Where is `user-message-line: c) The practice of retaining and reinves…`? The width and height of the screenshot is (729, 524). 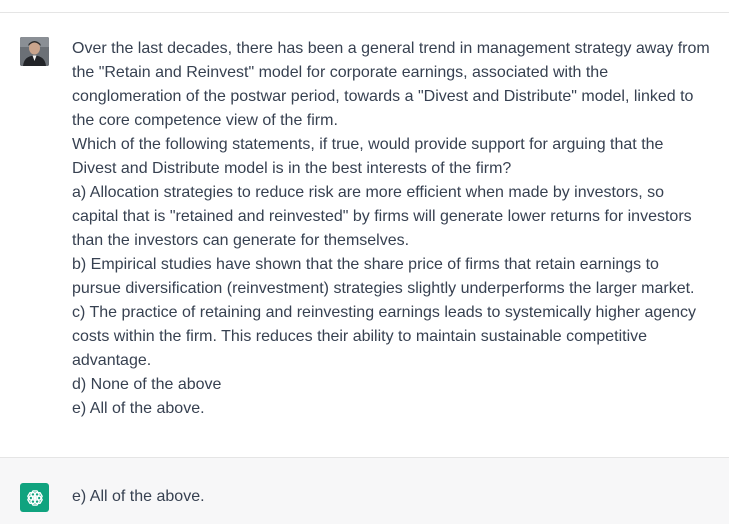
user-message-line: c) The practice of retaining and reinves… is located at coordinates (384, 312).